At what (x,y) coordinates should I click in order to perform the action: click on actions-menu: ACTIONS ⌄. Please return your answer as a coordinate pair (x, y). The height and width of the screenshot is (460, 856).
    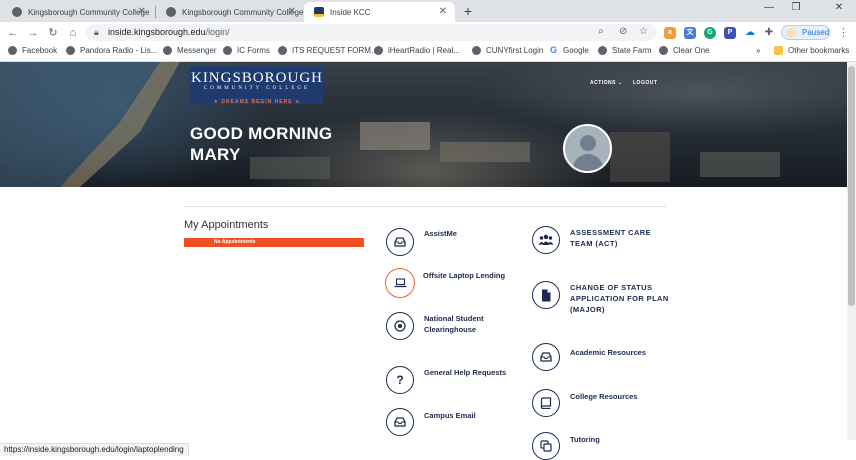
    Looking at the image, I should click on (606, 83).